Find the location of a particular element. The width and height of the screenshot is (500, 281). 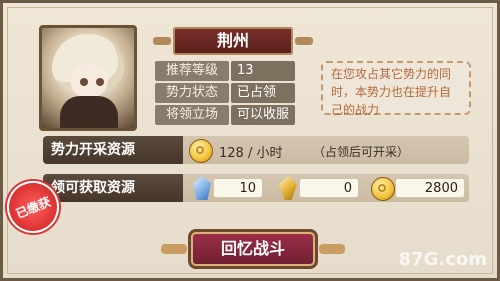

power-resources-section: 势力开采资源 128 / 小时 （占领后可开采） is located at coordinates (256, 150).